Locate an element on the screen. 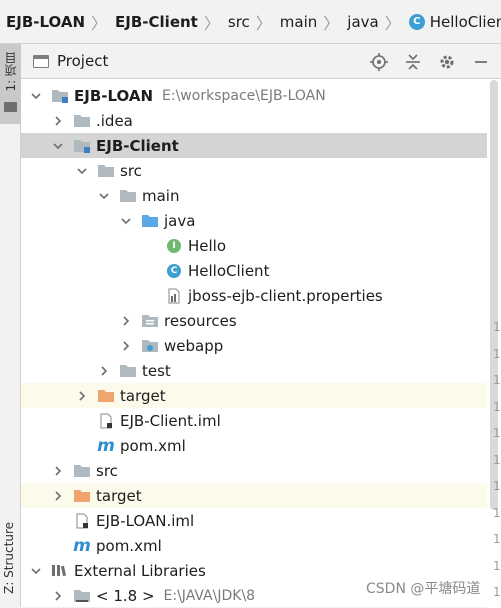 The image size is (501, 608). breadcrumb-label: src is located at coordinates (238, 21).